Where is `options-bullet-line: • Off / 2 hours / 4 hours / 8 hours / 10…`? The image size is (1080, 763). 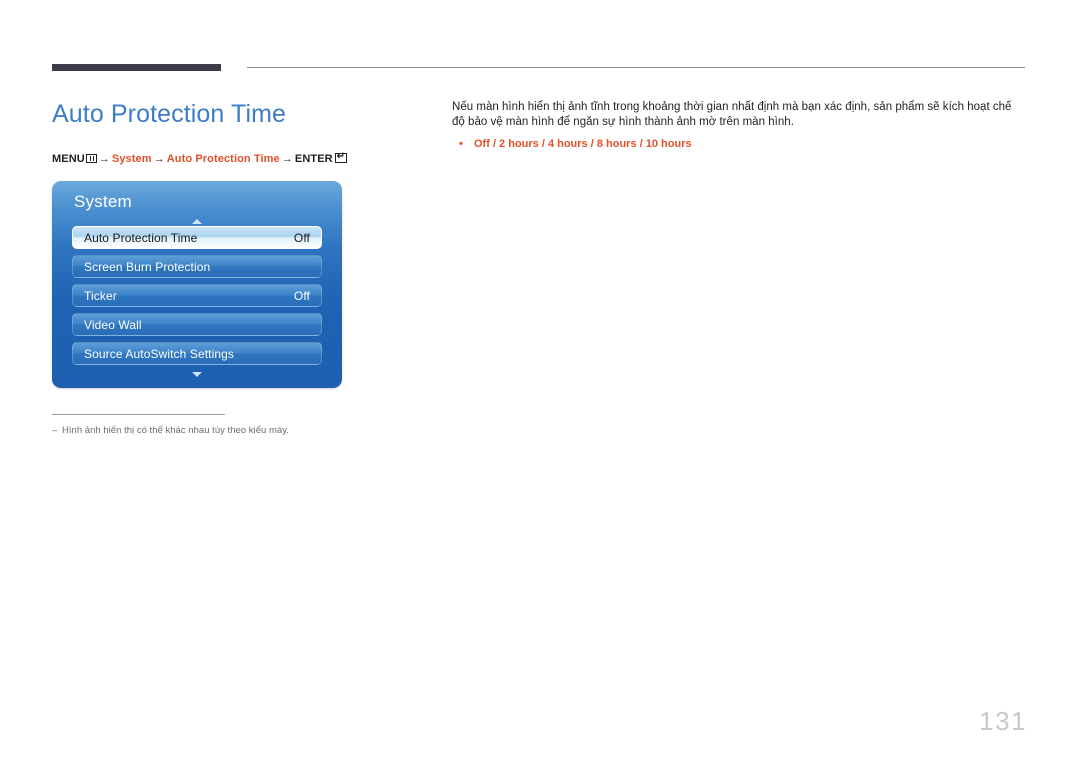 options-bullet-line: • Off / 2 hours / 4 hours / 8 hours / 10… is located at coordinates (739, 144).